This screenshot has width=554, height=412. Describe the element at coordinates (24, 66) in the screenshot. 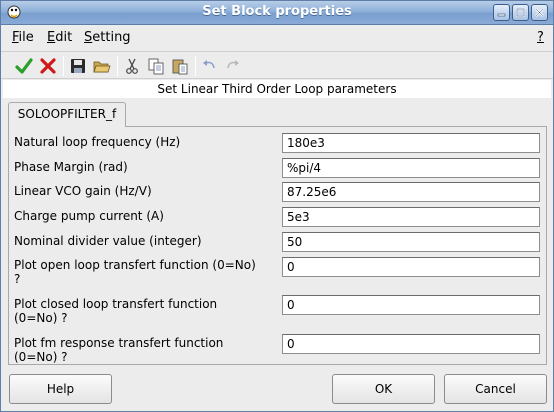

I see `check-icon` at that location.